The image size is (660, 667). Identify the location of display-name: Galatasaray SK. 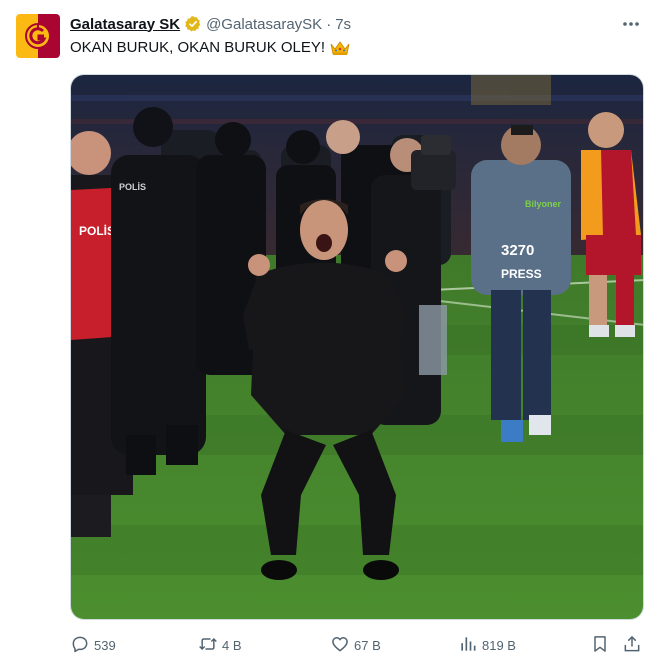
(125, 24).